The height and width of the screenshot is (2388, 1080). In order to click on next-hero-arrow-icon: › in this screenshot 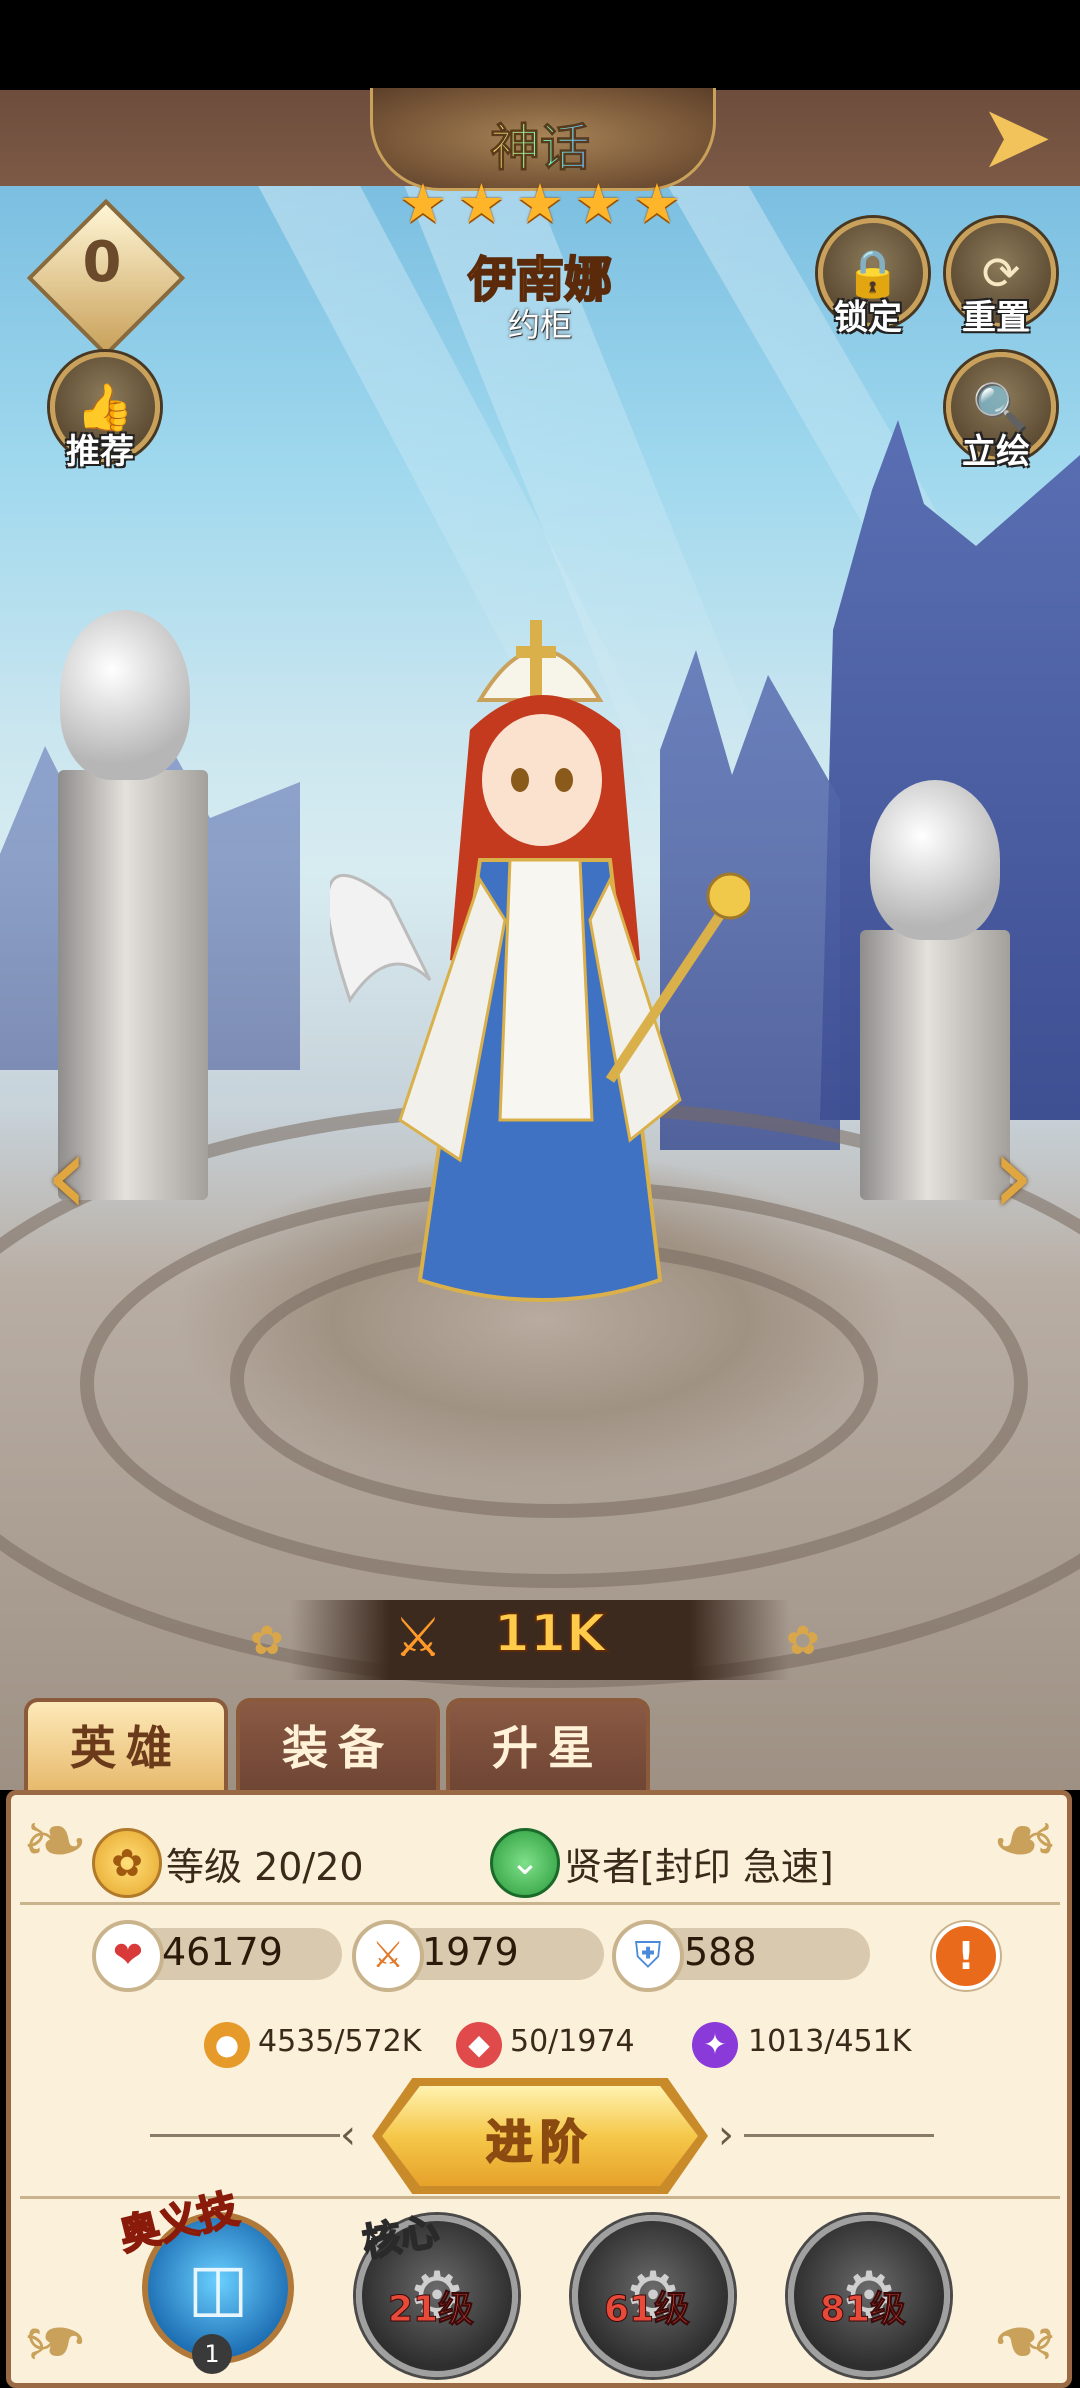, I will do `click(1013, 1175)`.